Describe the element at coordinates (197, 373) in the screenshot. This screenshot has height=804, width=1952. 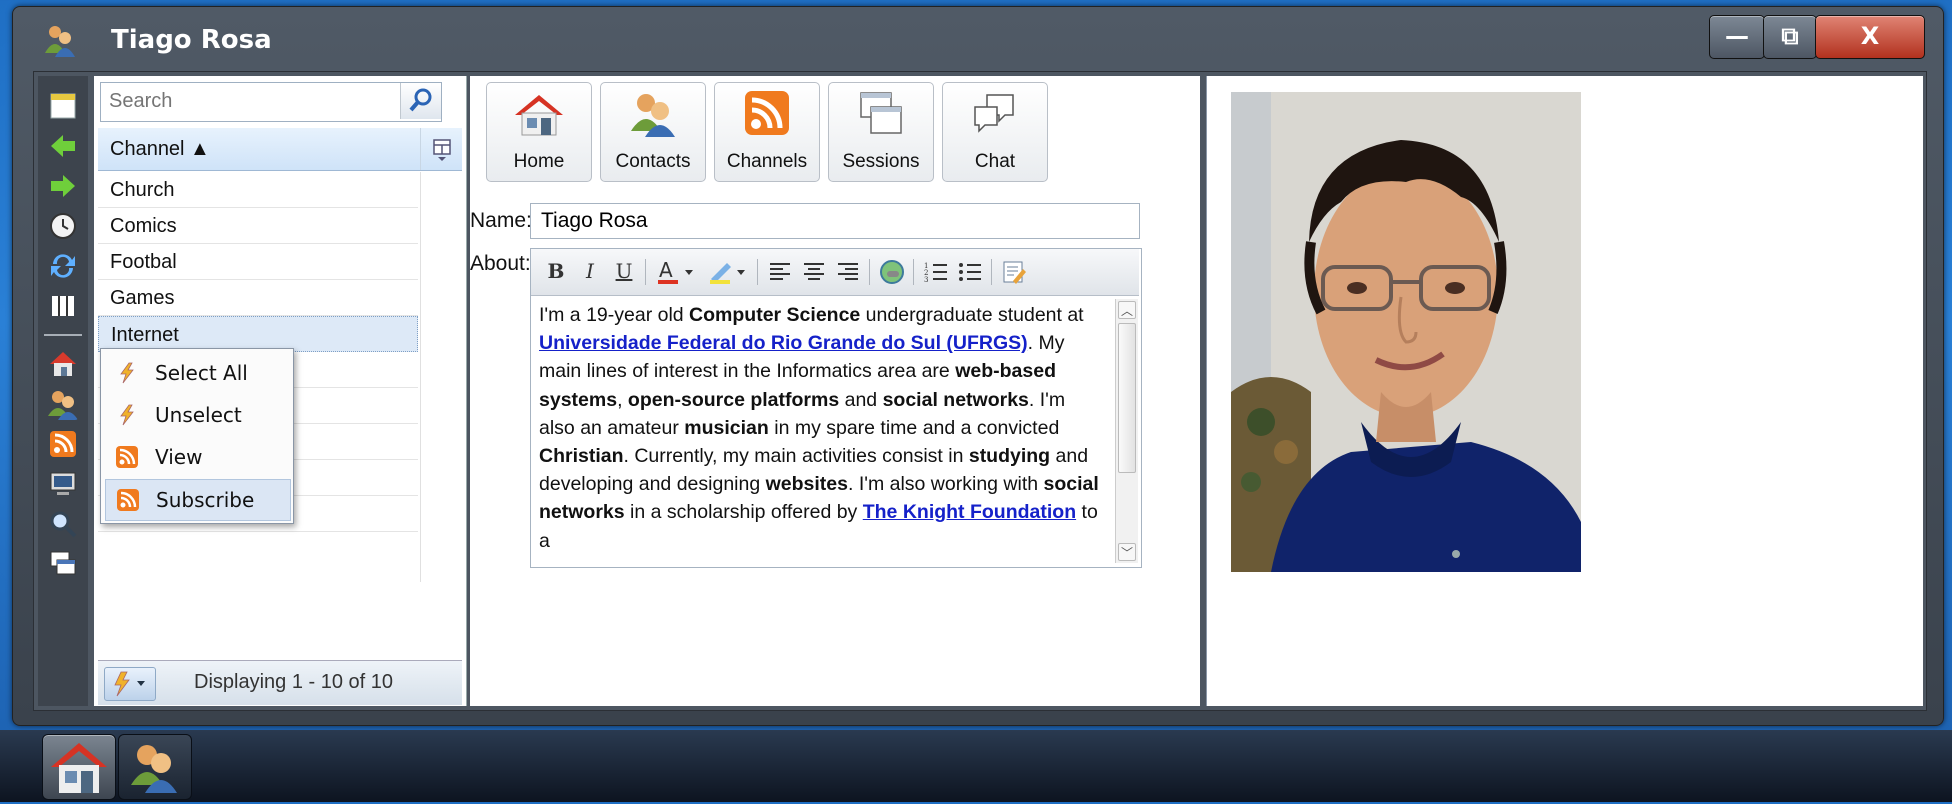
I see `menu-item-select-all: Select All` at that location.